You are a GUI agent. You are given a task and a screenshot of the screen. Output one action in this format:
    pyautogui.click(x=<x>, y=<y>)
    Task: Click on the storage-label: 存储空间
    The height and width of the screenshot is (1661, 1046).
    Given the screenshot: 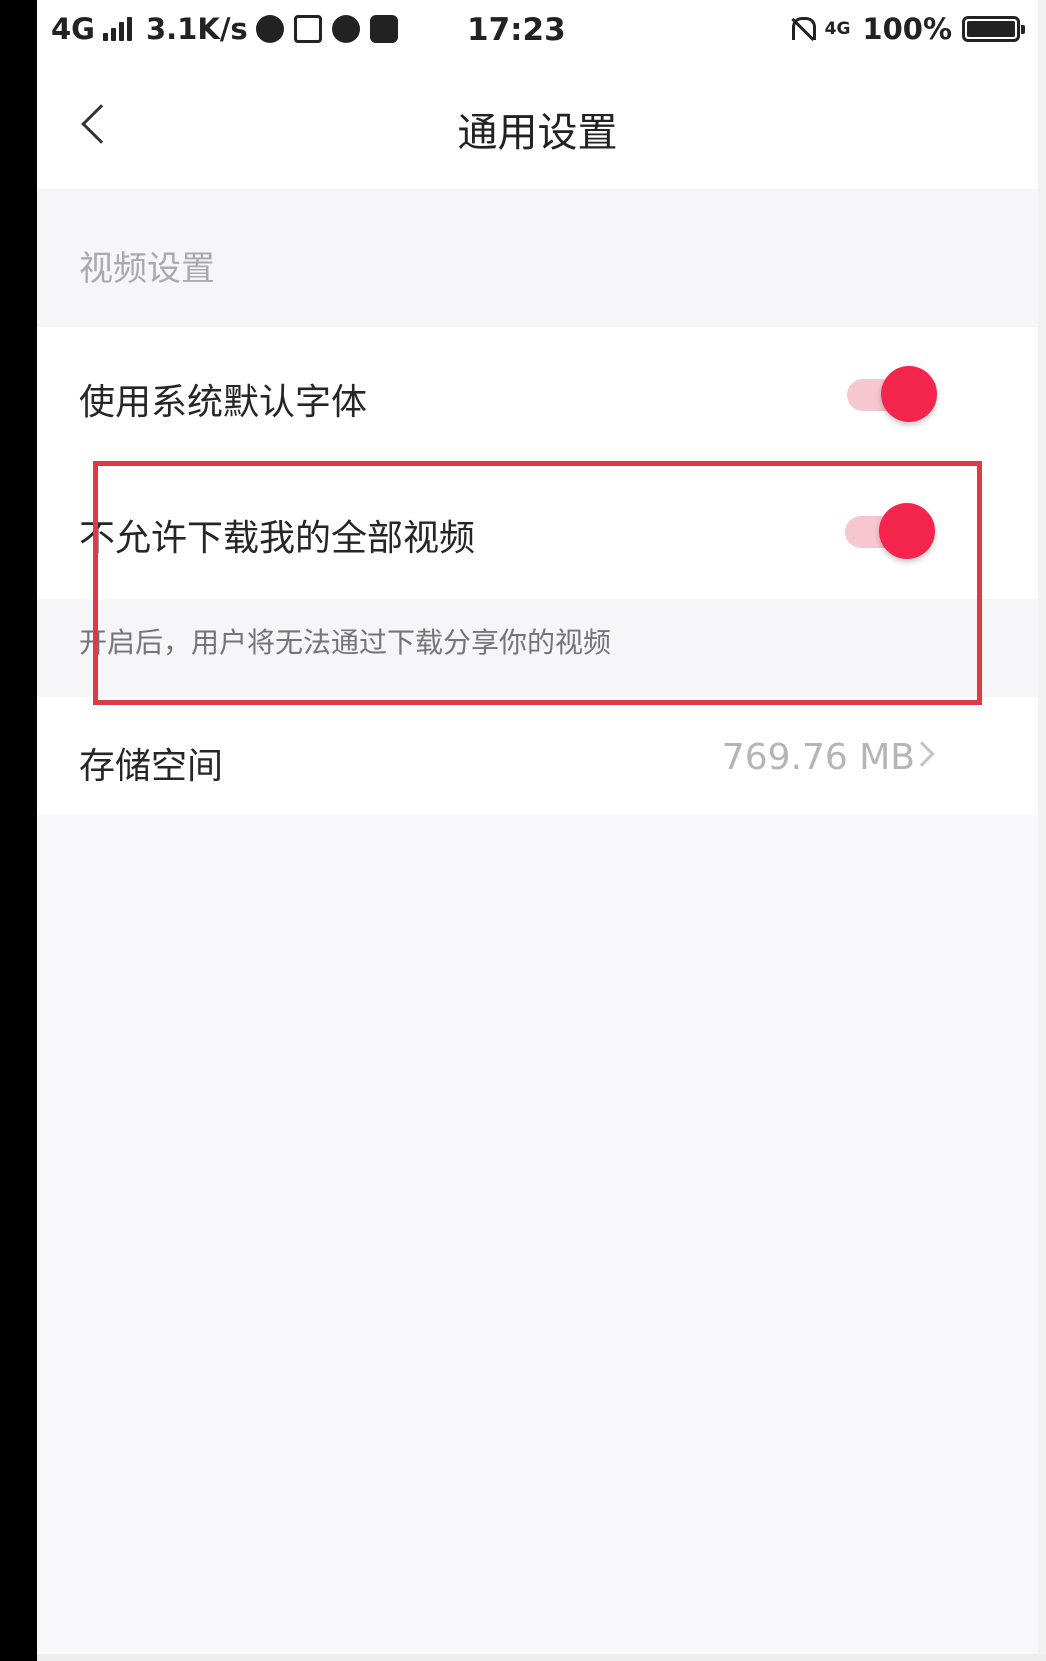 What is the action you would take?
    pyautogui.click(x=151, y=766)
    